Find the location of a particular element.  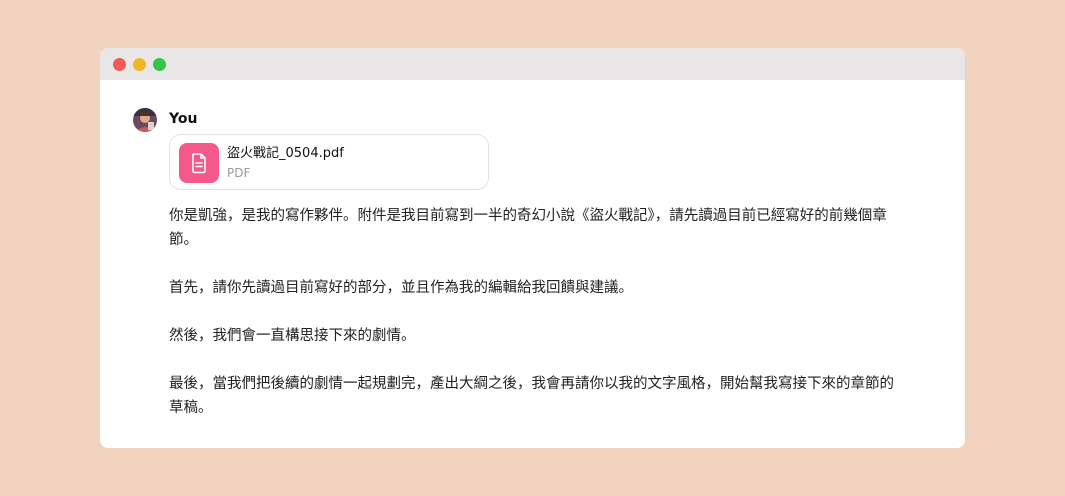

document-icon is located at coordinates (199, 163).